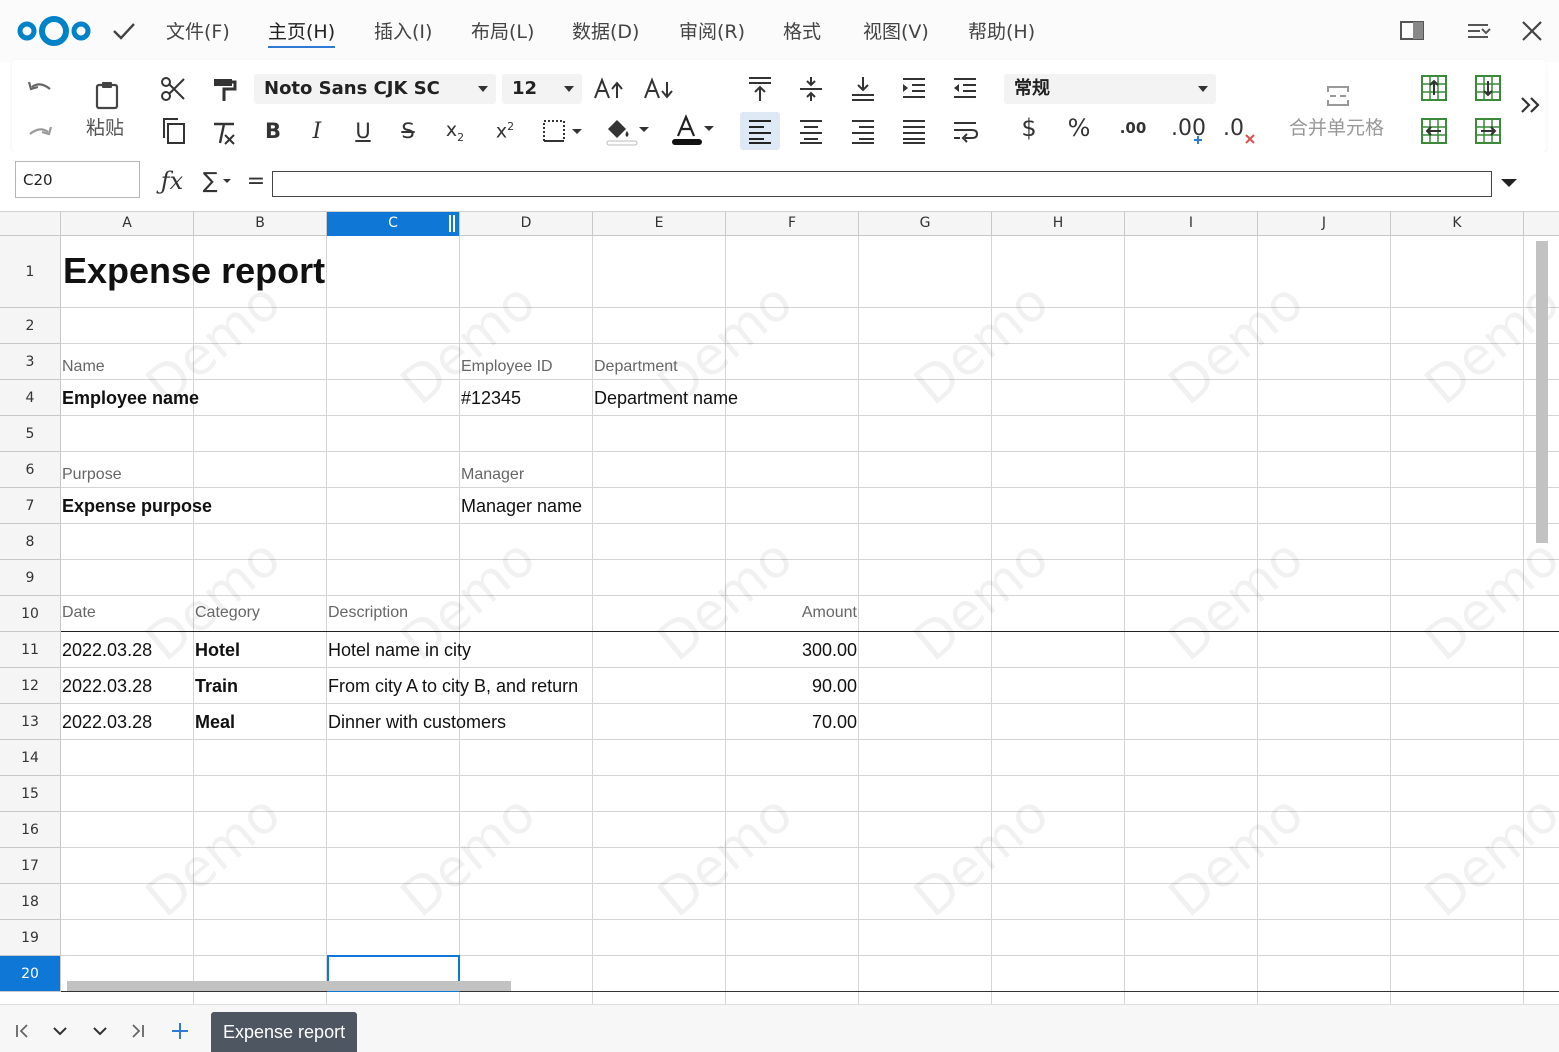 This screenshot has height=1052, width=1559. Describe the element at coordinates (811, 131) in the screenshot. I see `align-center-button` at that location.